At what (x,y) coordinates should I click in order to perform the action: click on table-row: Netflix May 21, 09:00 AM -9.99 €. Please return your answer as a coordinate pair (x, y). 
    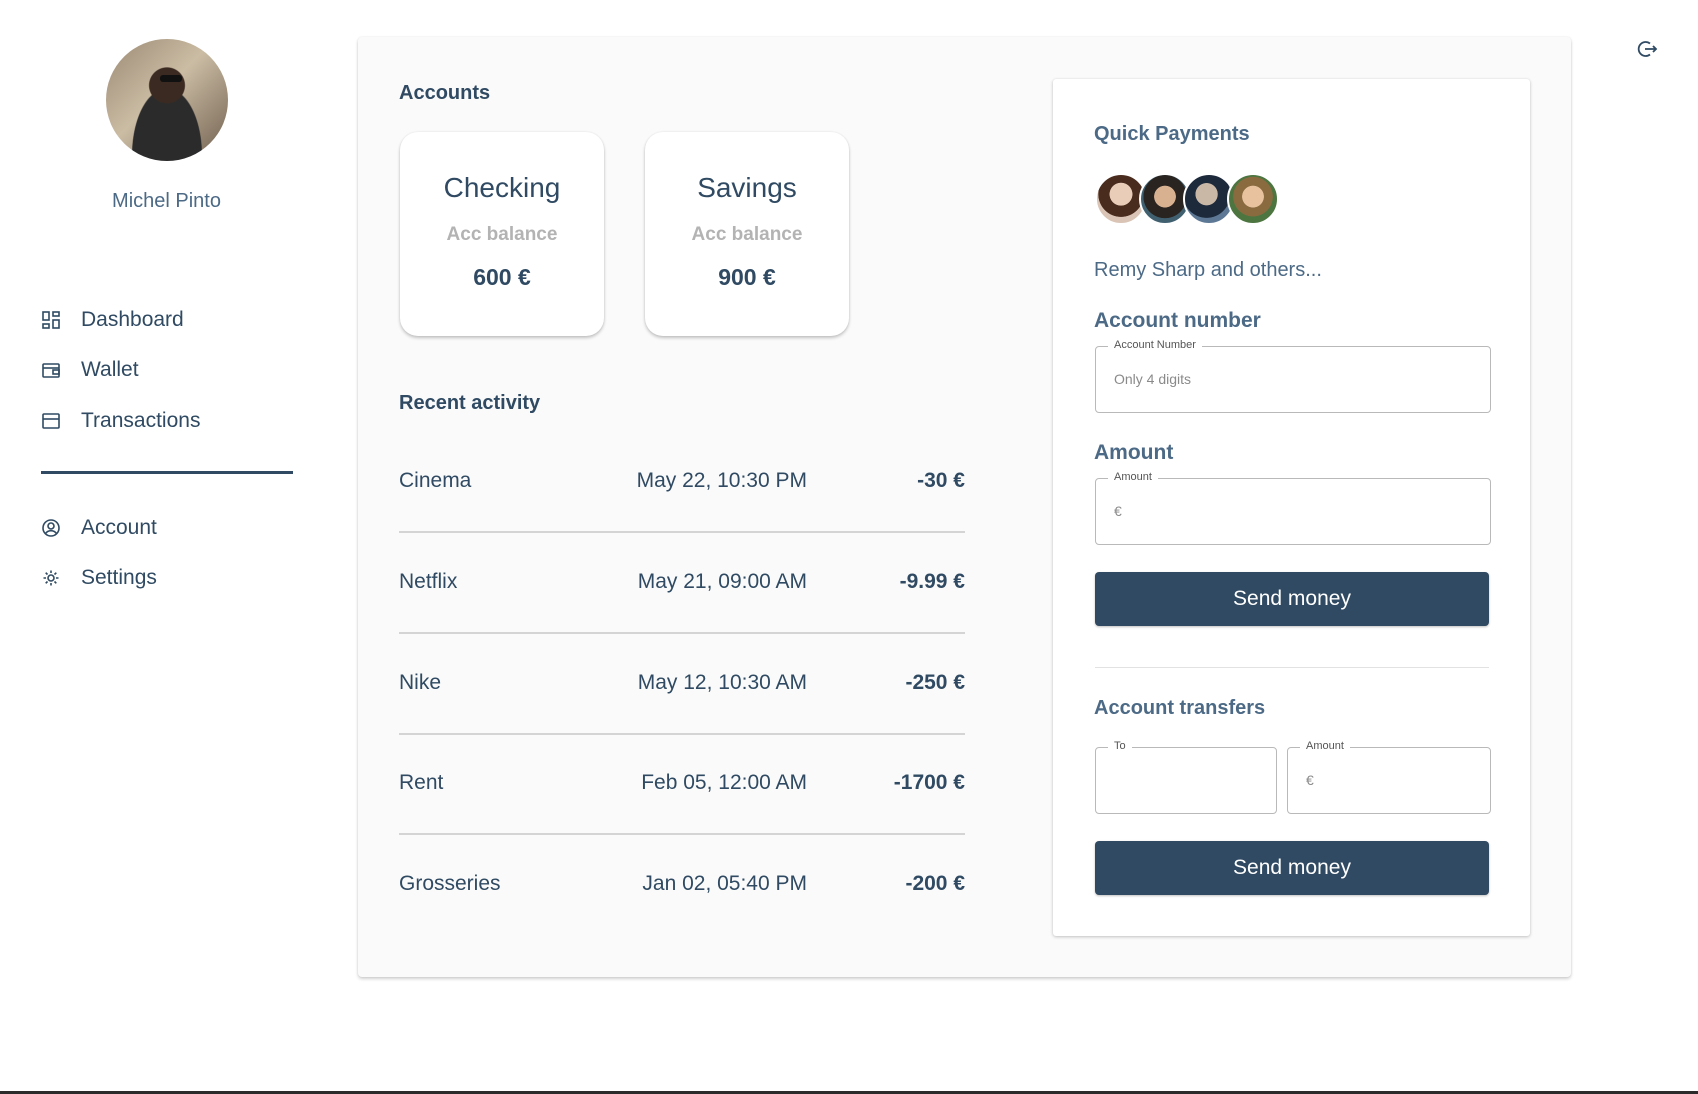
    Looking at the image, I should click on (682, 583).